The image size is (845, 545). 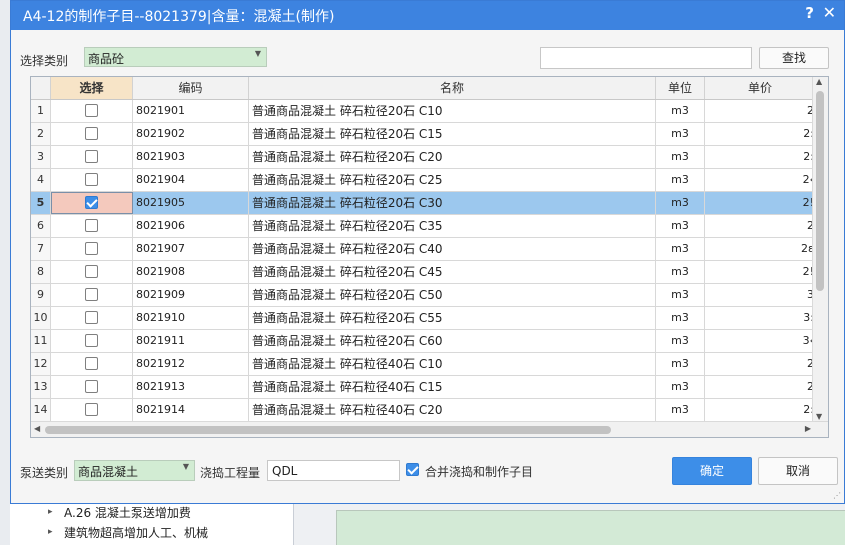 I want to click on scroll-down-icon: ▼, so click(x=819, y=416).